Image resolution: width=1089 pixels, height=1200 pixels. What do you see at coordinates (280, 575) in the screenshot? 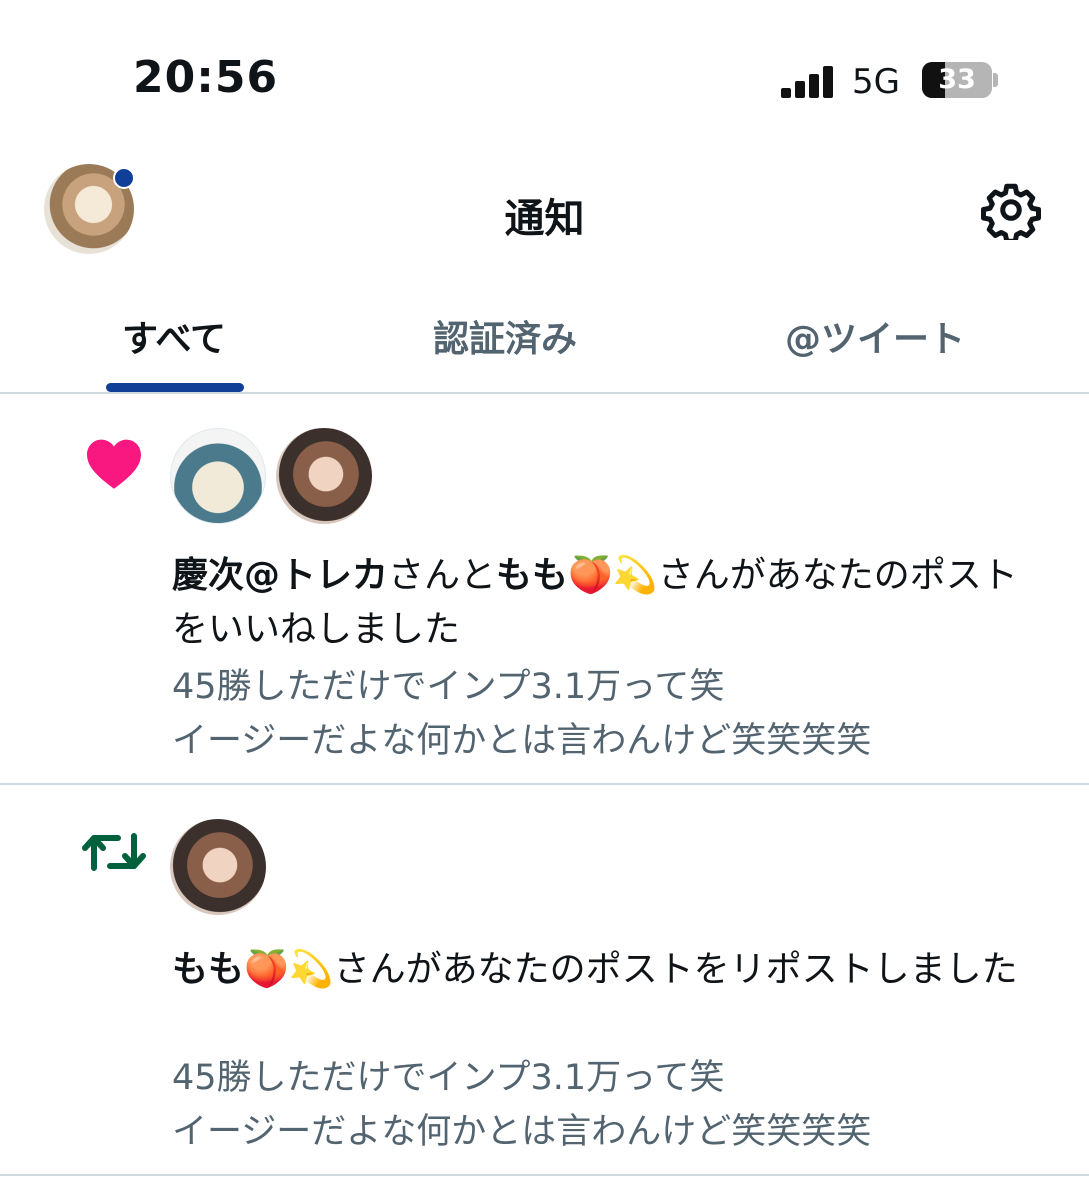
I see `user-name: 慶次@トレカ` at bounding box center [280, 575].